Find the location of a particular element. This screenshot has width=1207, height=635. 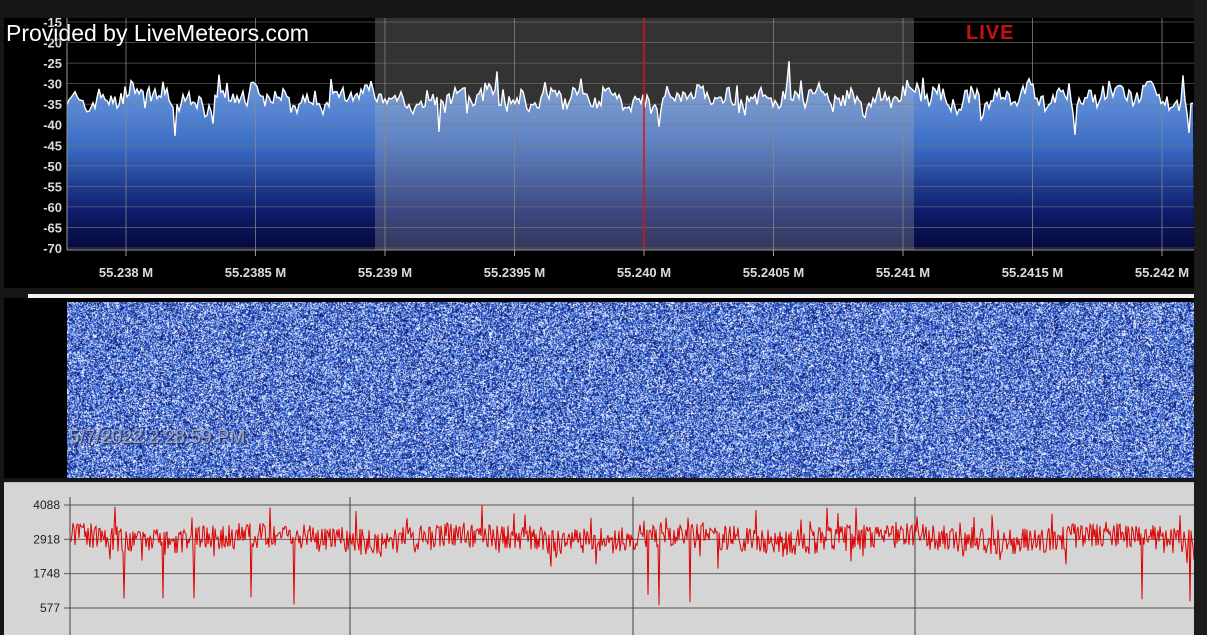

spectrum-y-tick-label: -35 is located at coordinates (52, 104).